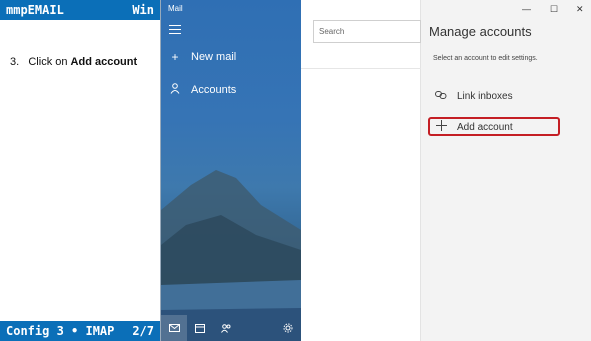 The height and width of the screenshot is (341, 591). Describe the element at coordinates (15, 62) in the screenshot. I see `step-number: 3.` at that location.